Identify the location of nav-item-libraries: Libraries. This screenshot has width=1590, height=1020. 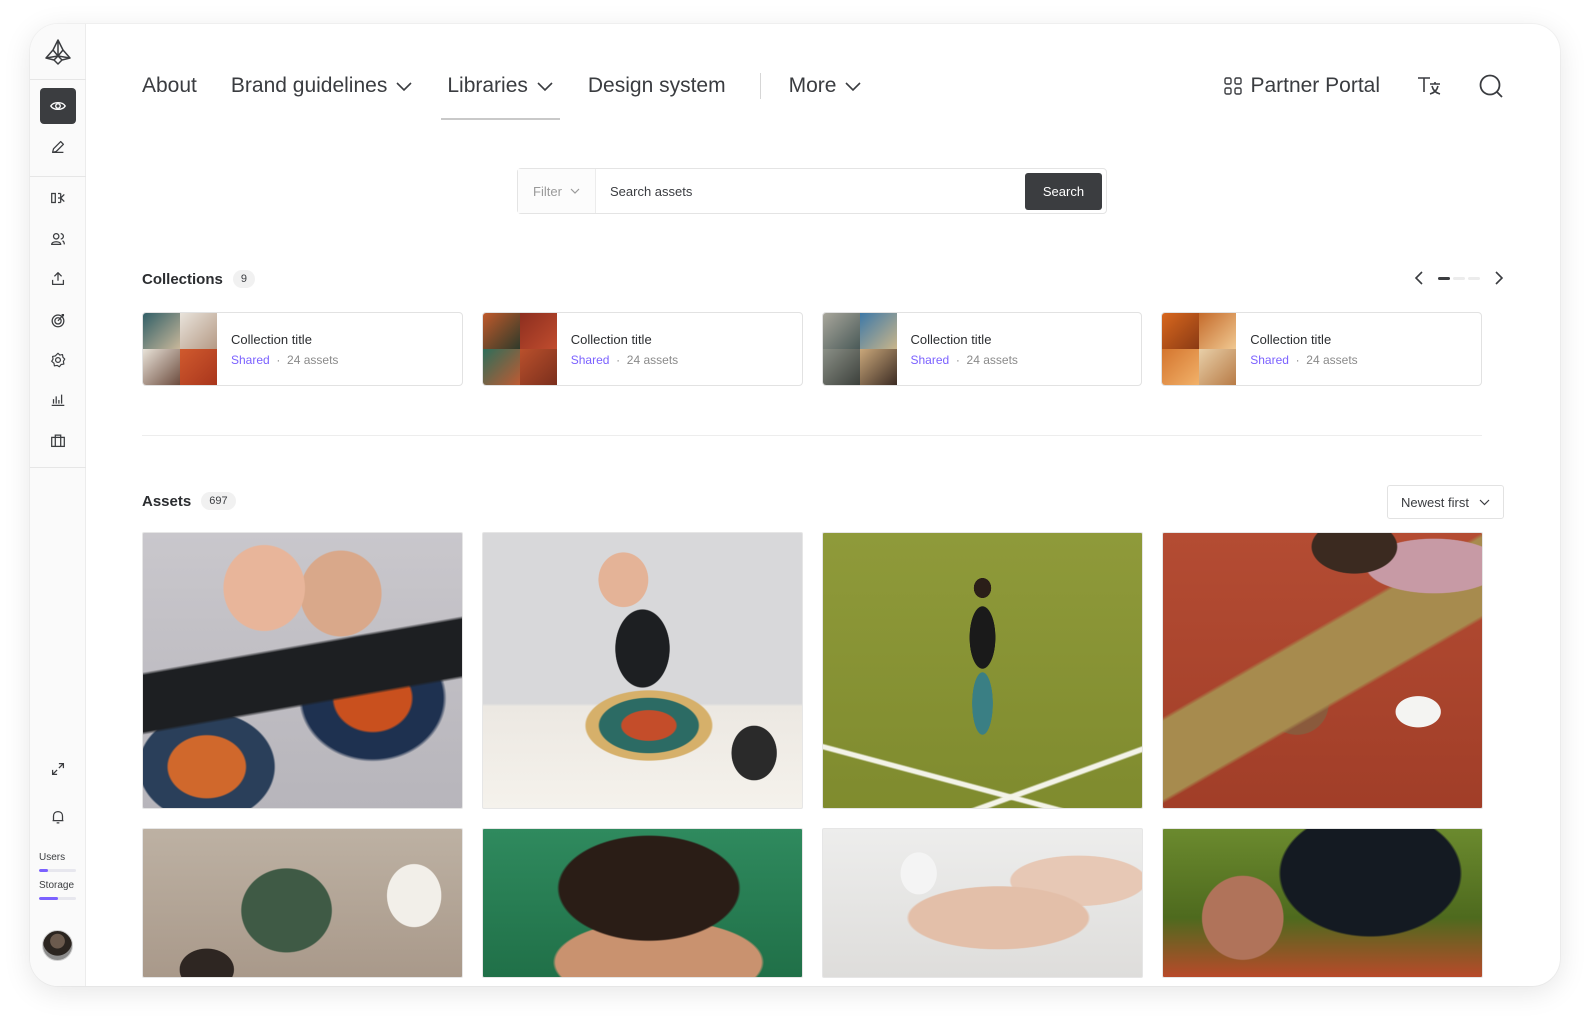
(500, 93).